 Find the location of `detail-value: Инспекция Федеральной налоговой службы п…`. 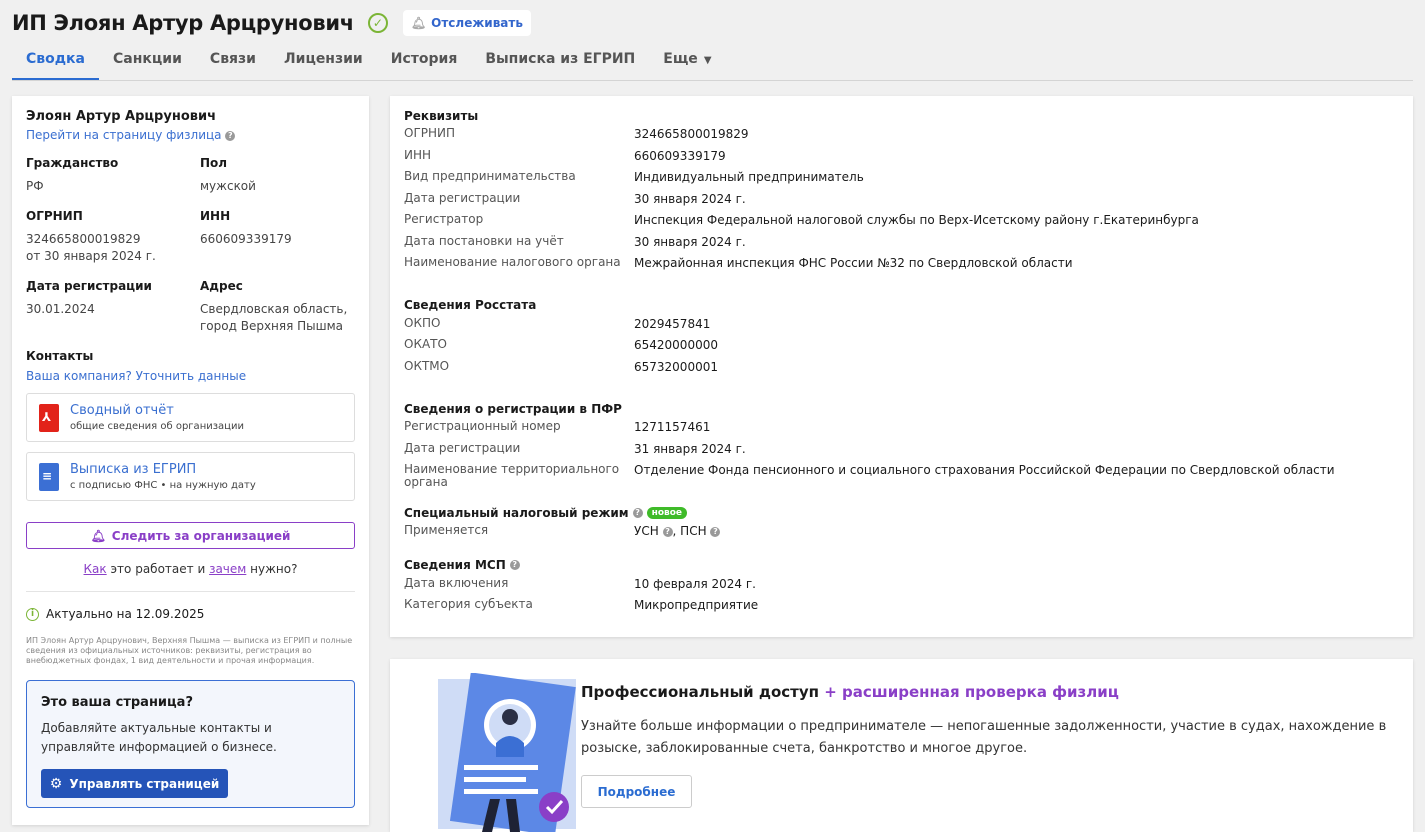

detail-value: Инспекция Федеральной налоговой службы п… is located at coordinates (916, 220).